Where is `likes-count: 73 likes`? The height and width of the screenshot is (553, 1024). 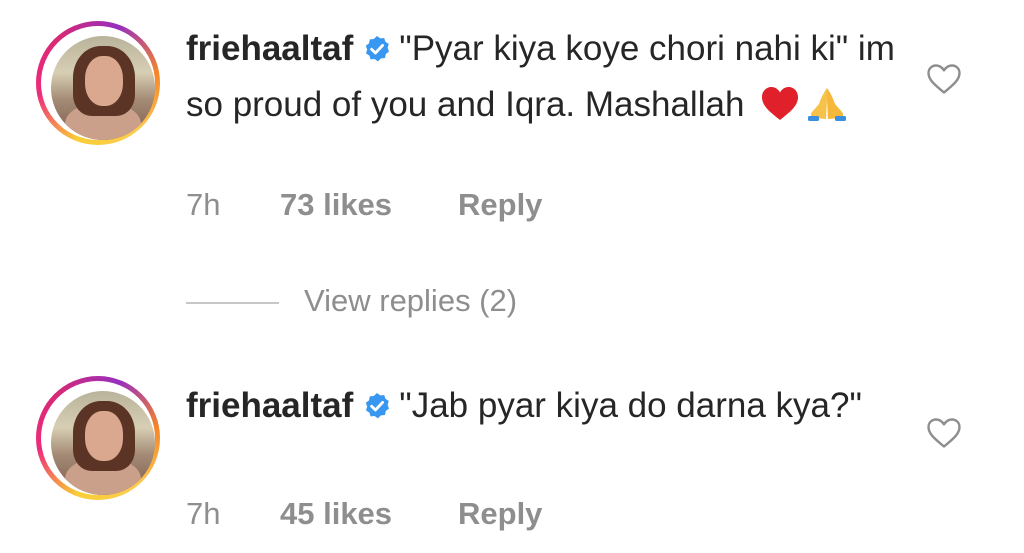 likes-count: 73 likes is located at coordinates (336, 205).